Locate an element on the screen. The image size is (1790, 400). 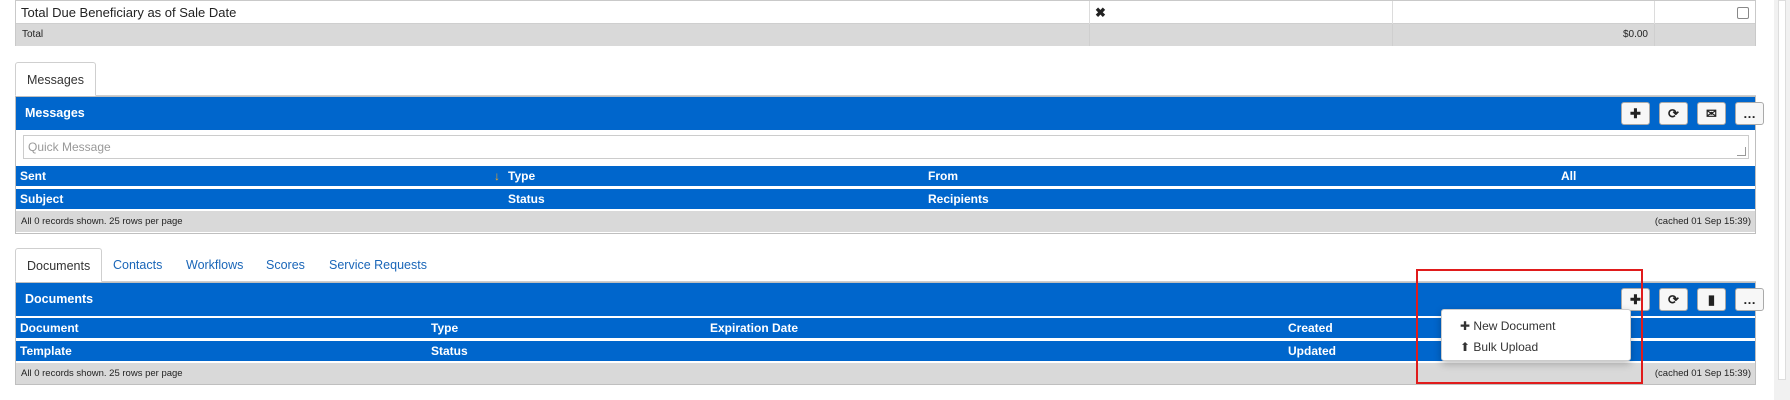
column-from: From is located at coordinates (943, 176).